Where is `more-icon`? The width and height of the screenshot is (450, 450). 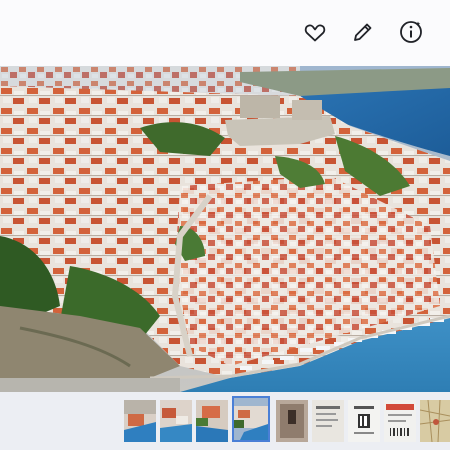
more-icon is located at coordinates (445, 32).